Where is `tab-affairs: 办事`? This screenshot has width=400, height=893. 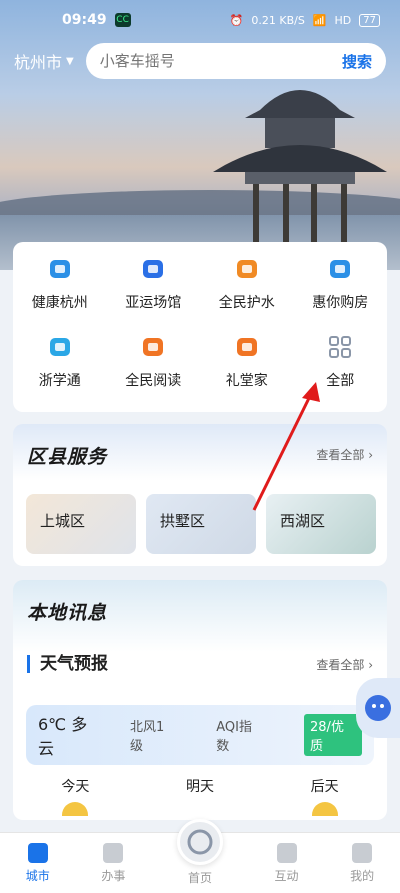
tab-affairs: 办事 is located at coordinates (113, 863).